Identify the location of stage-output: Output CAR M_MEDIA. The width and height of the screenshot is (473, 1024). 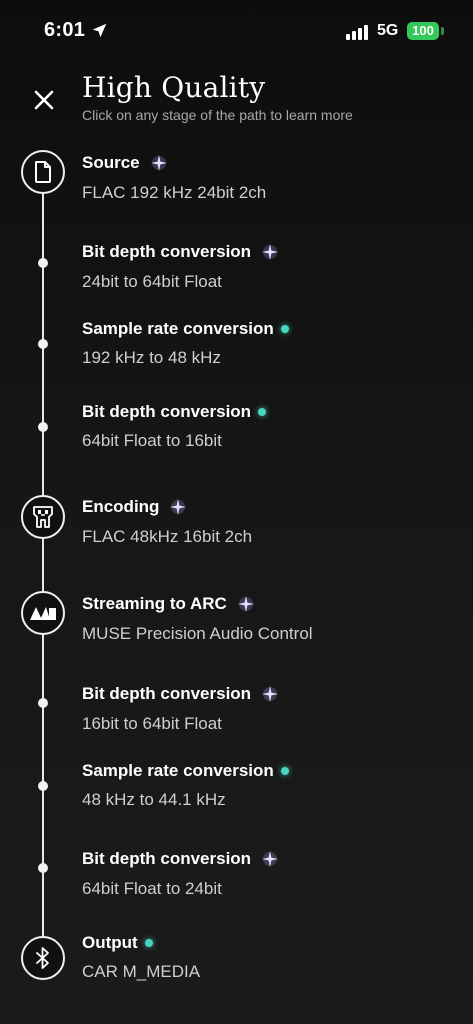
(141, 957).